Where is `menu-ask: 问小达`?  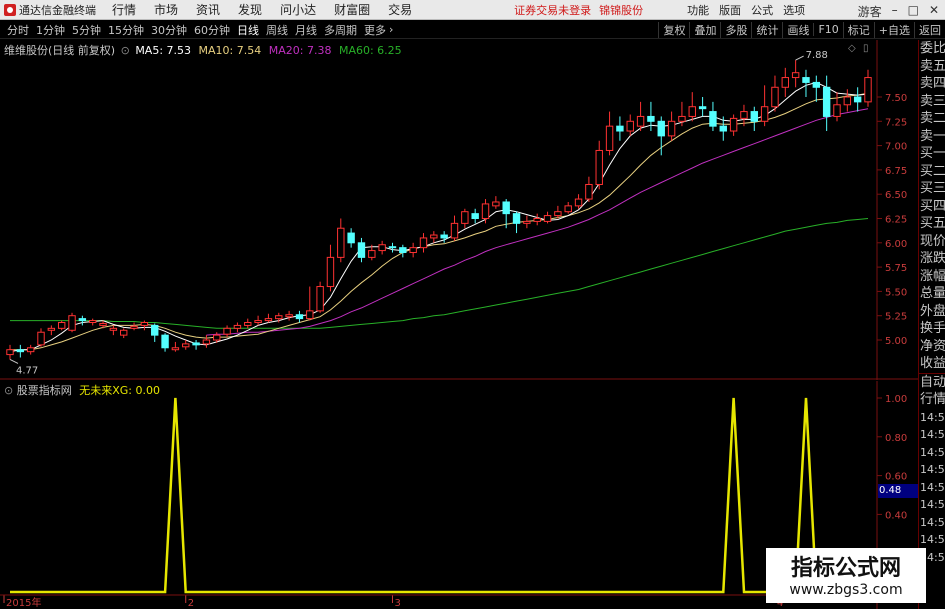 menu-ask: 问小达 is located at coordinates (298, 9).